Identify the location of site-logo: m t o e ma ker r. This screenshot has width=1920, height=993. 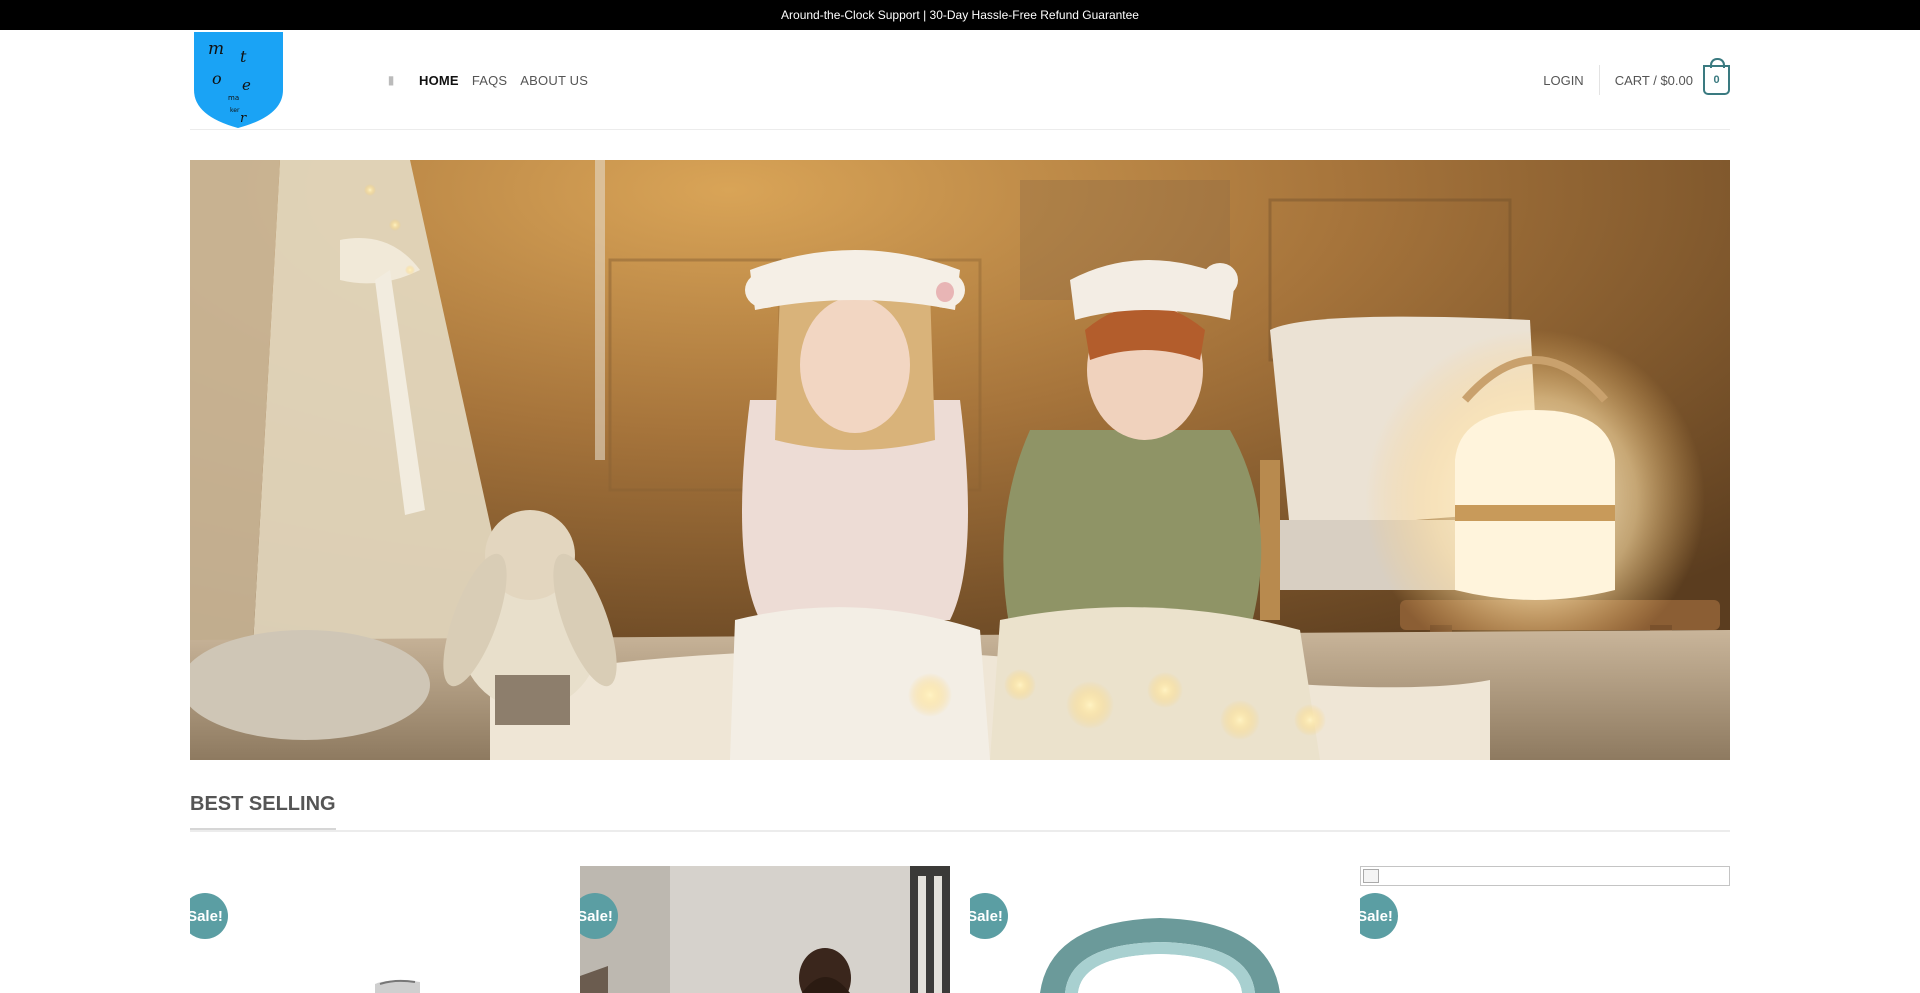
(238, 80).